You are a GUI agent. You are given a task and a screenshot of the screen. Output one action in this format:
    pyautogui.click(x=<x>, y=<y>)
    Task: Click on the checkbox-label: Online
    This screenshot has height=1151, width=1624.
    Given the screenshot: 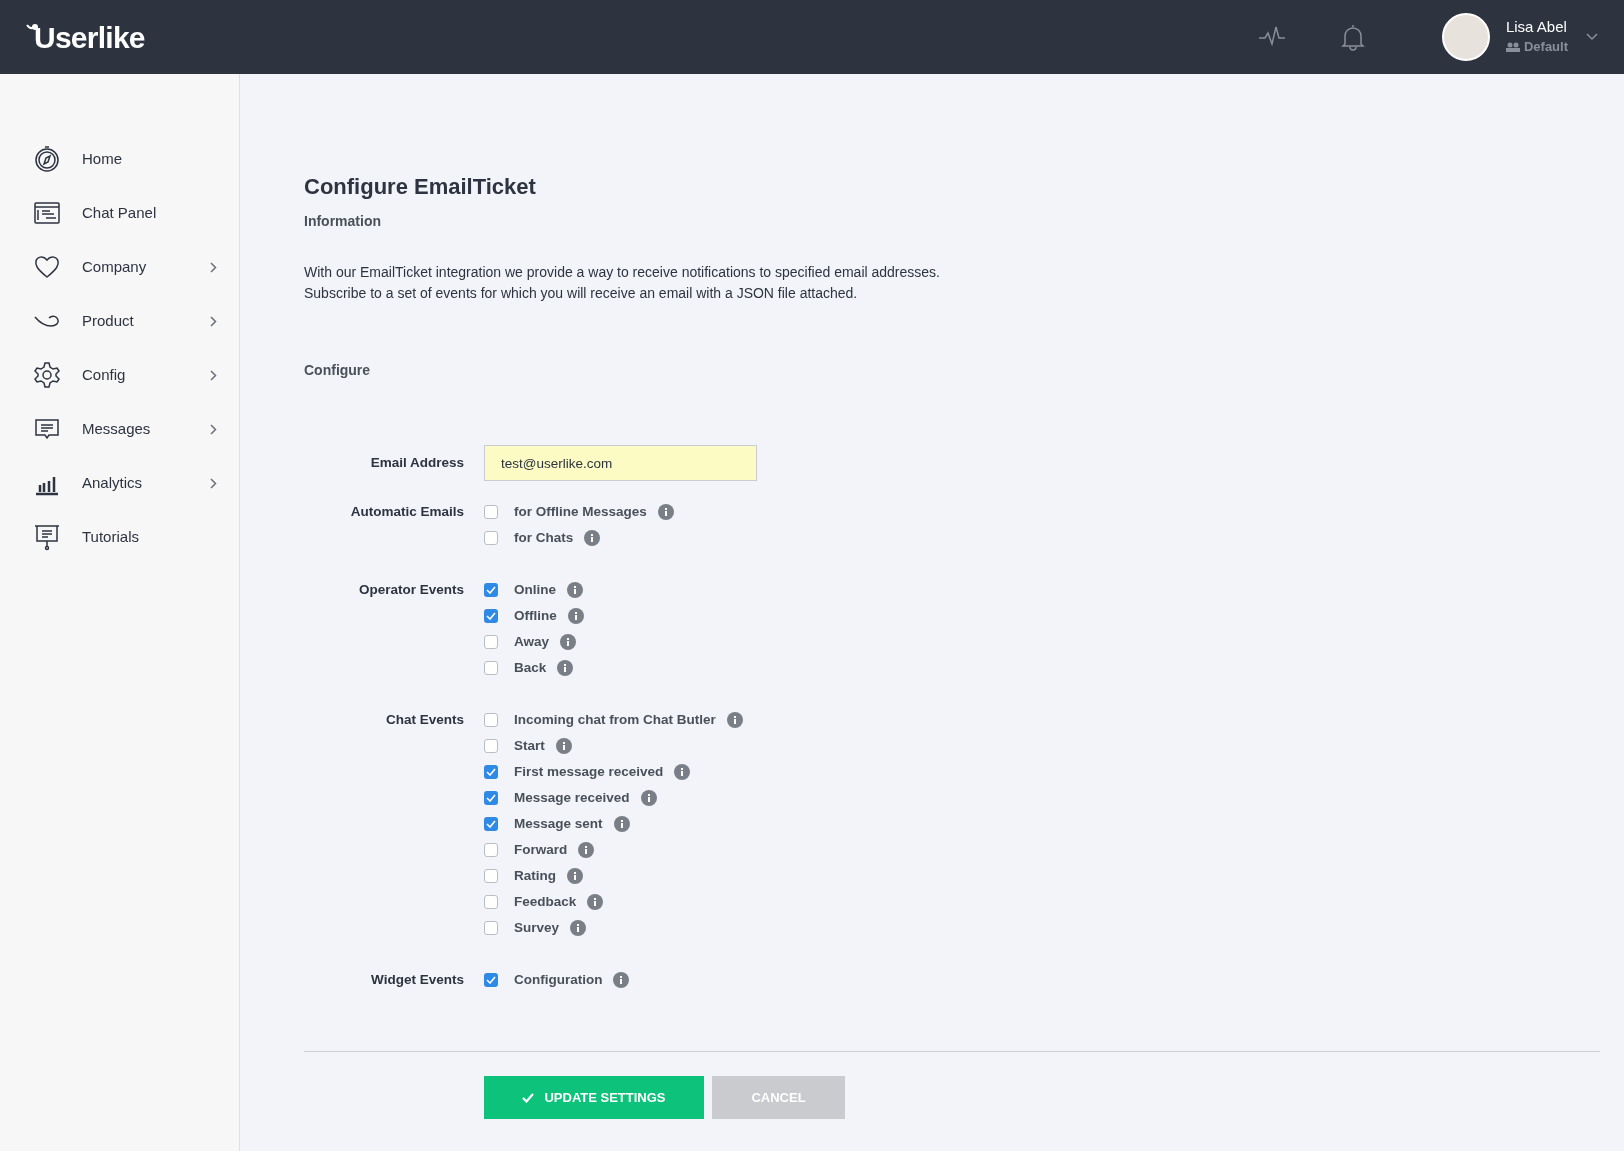 What is the action you would take?
    pyautogui.click(x=535, y=589)
    